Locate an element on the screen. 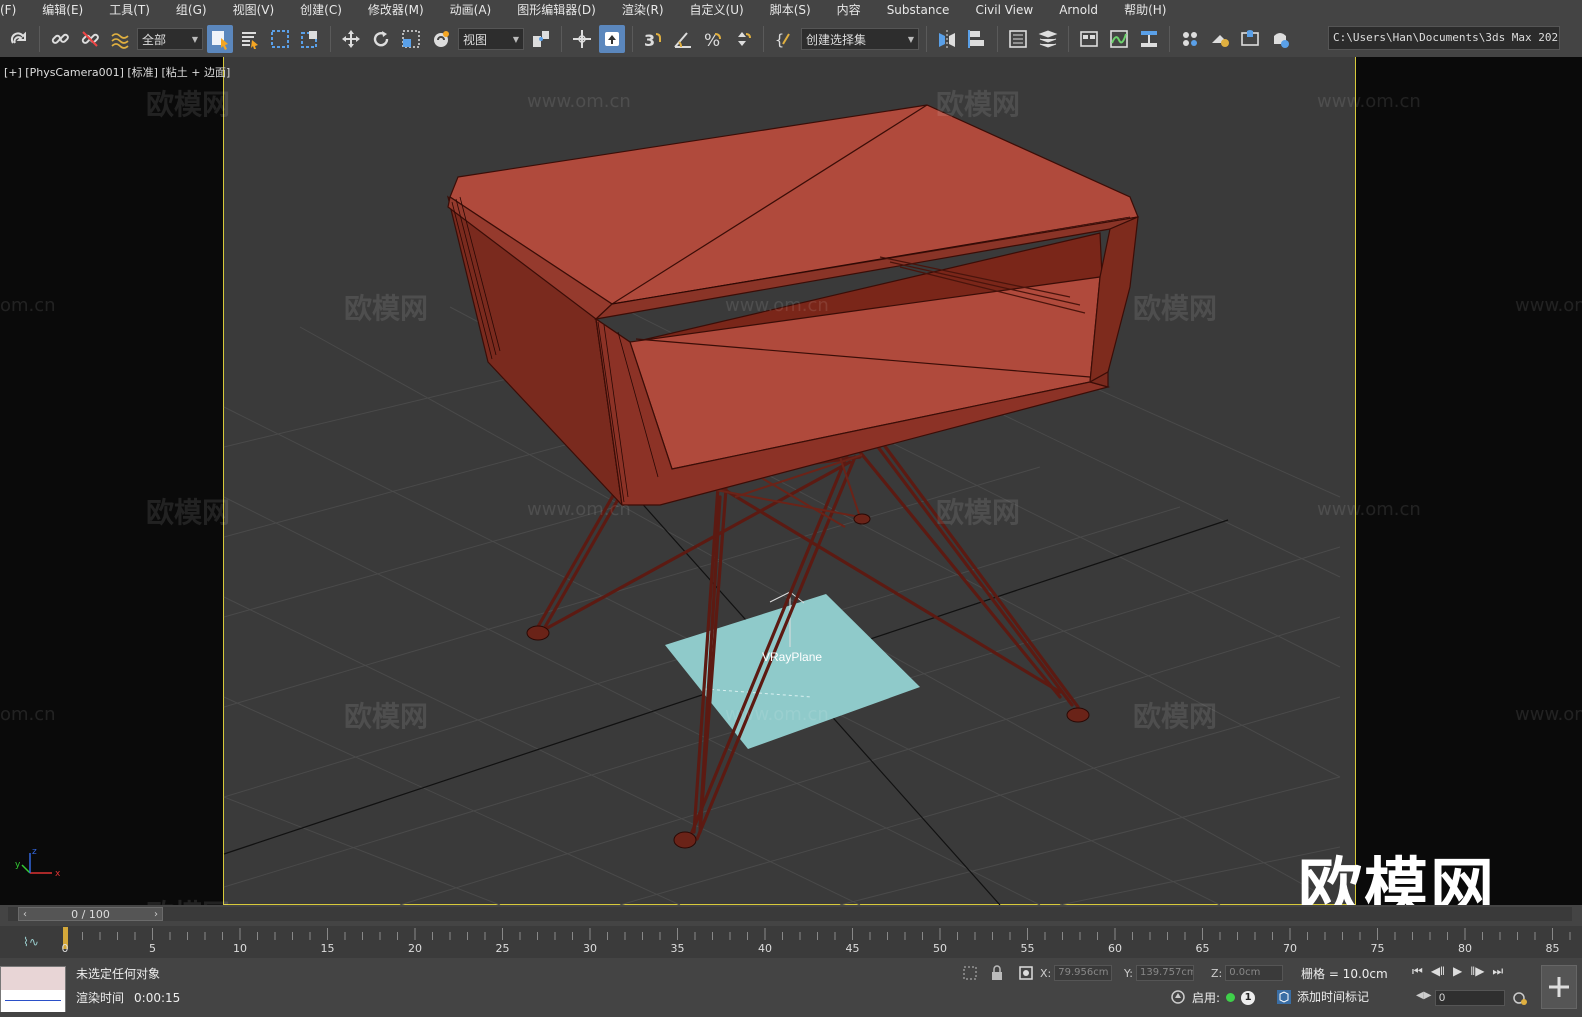  listener-input is located at coordinates (33, 978).